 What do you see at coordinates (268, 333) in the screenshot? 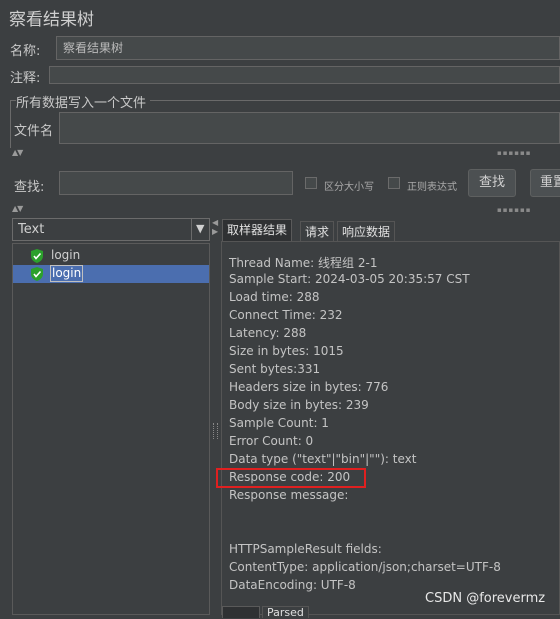
I see `result-line: Latency: 288` at bounding box center [268, 333].